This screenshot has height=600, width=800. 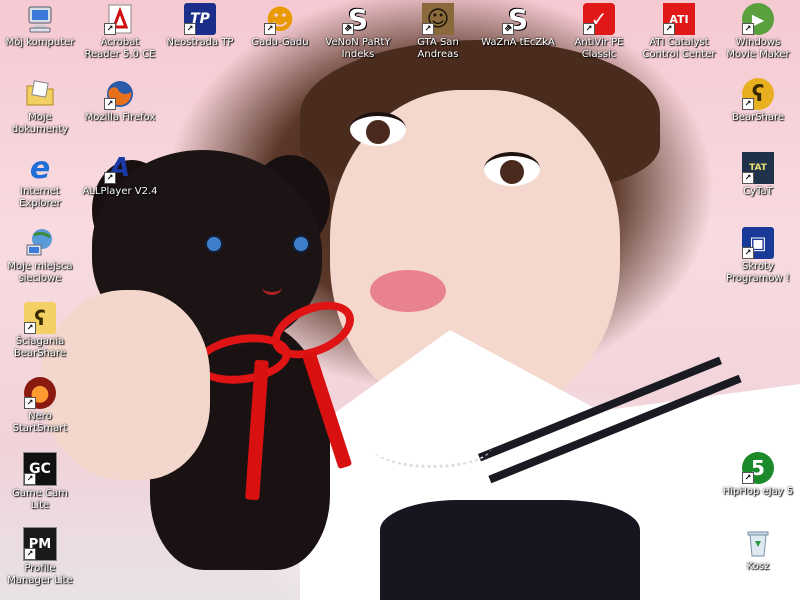 I want to click on movie-maker-icon: ▶ ↗, so click(x=758, y=19).